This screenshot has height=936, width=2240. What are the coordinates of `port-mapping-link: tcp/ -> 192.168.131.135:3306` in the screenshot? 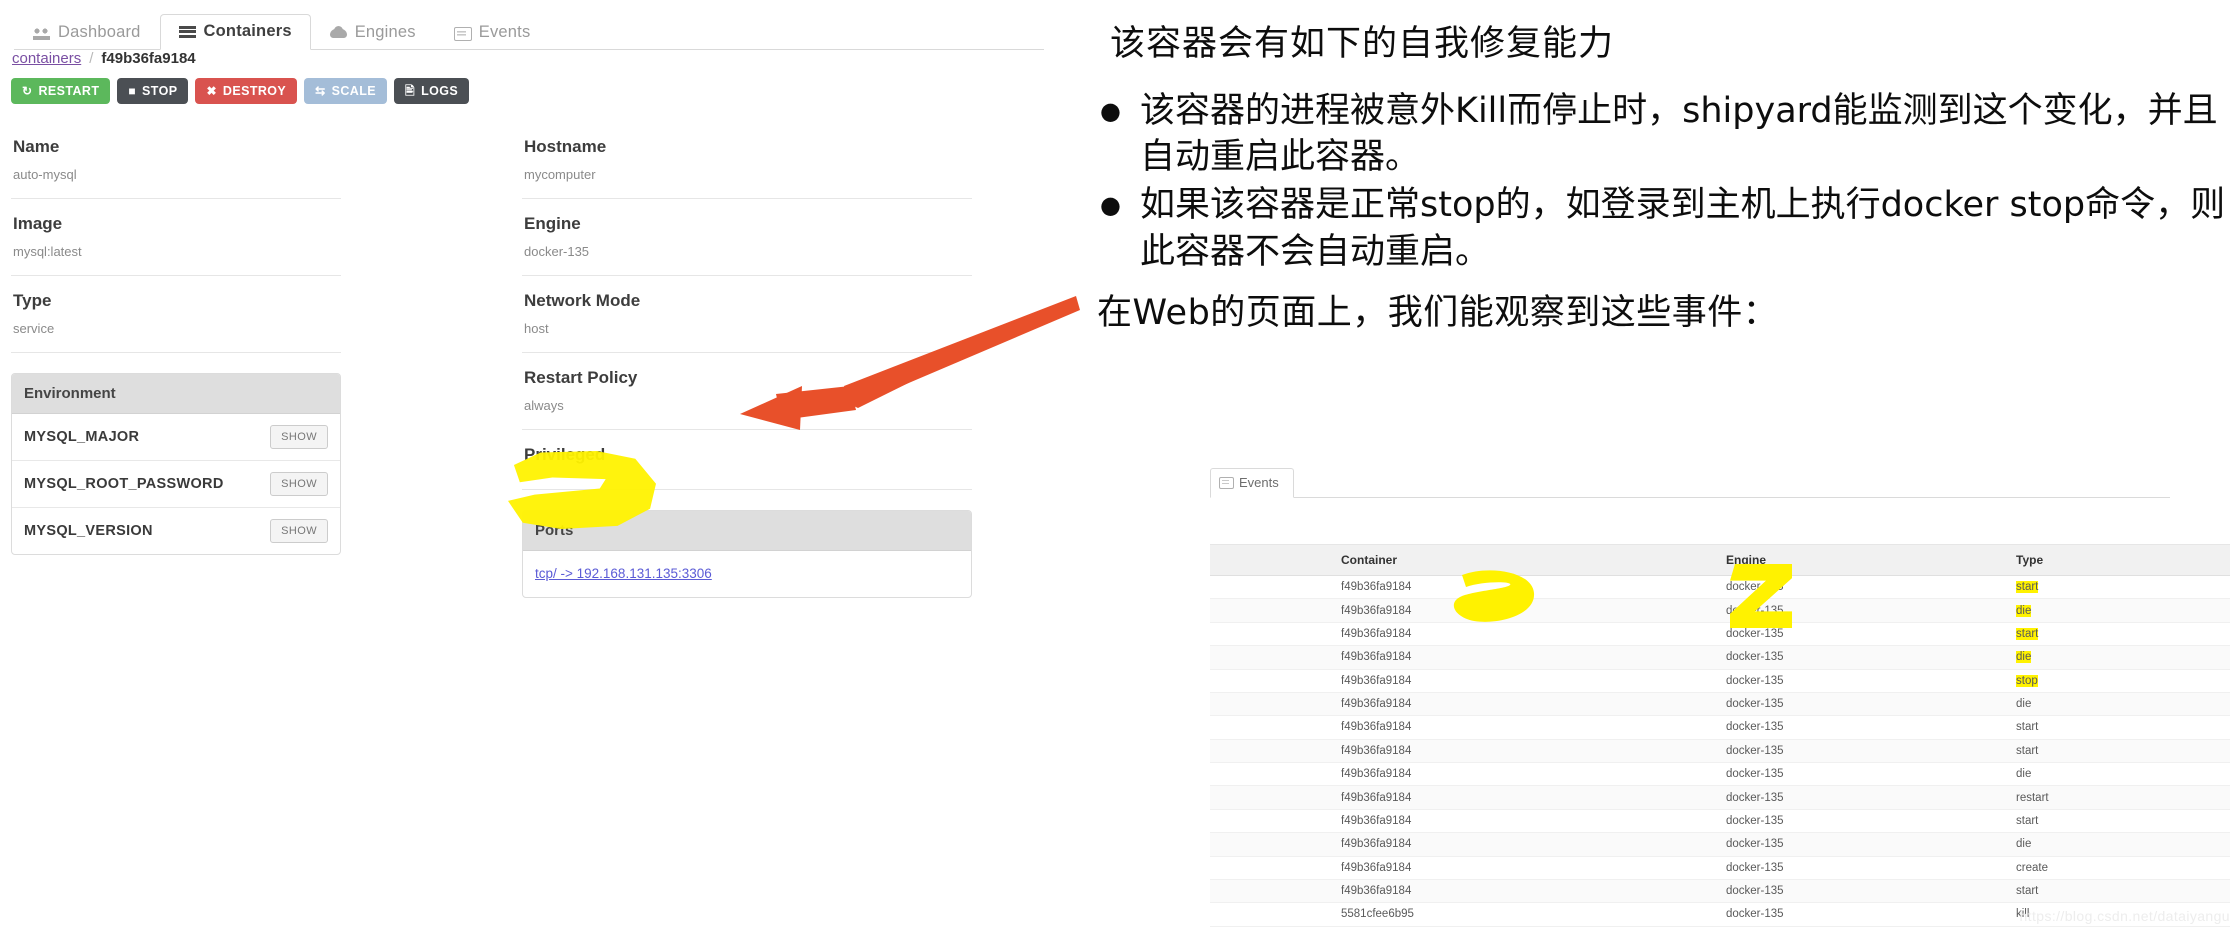 It's located at (623, 573).